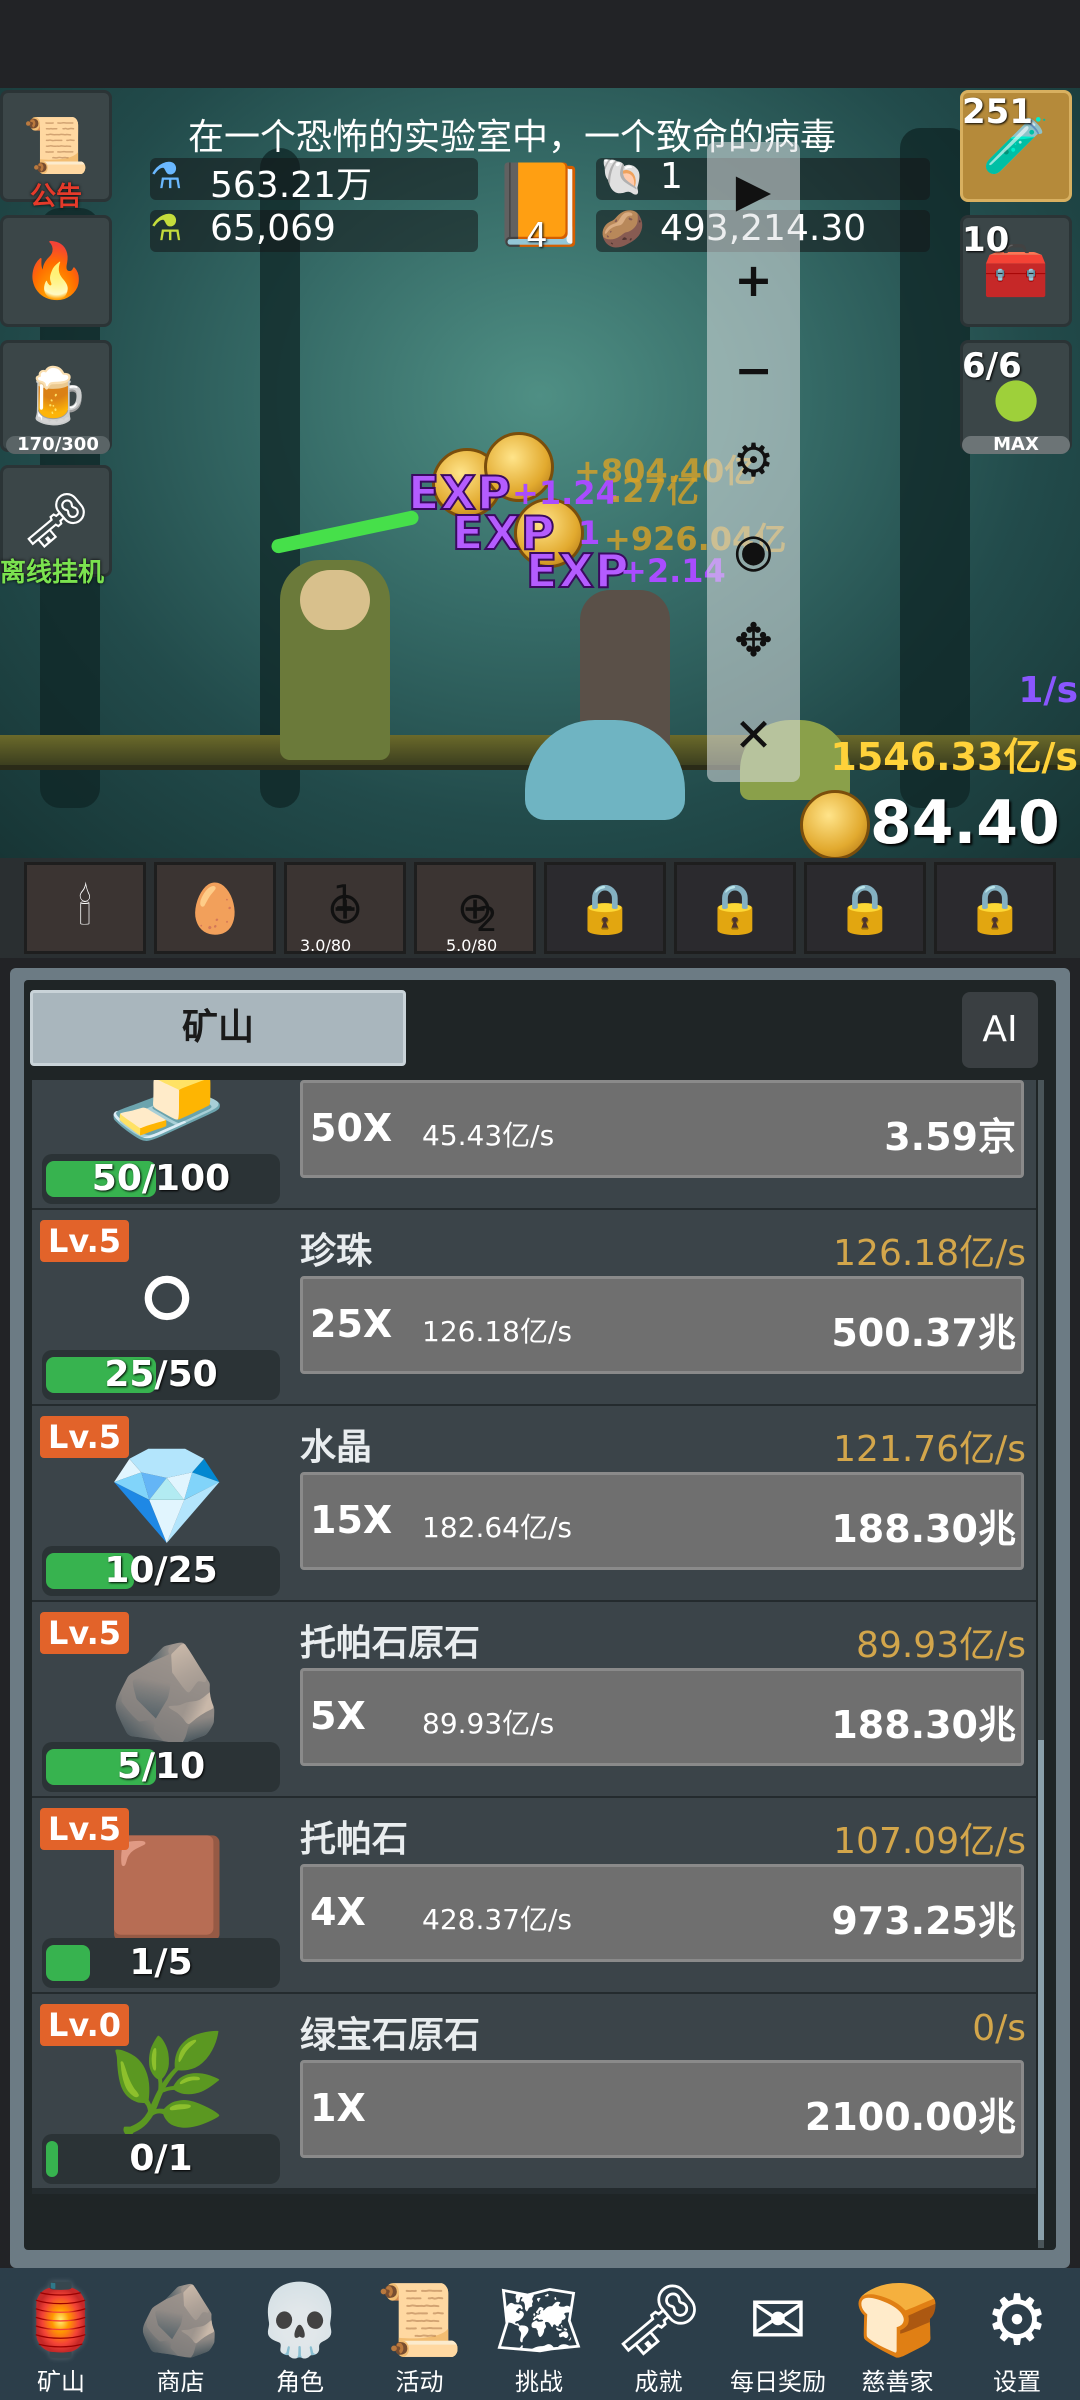 Image resolution: width=1080 pixels, height=2400 pixels. I want to click on upgrade-rate: 45.43亿/s, so click(488, 1135).